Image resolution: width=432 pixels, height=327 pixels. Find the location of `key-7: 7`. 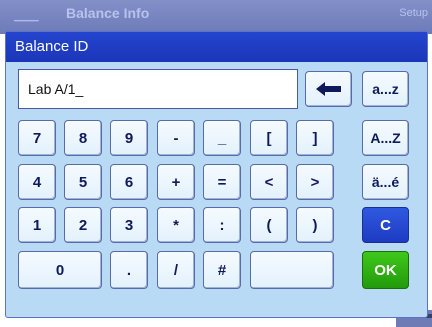

key-7: 7 is located at coordinates (37, 138).